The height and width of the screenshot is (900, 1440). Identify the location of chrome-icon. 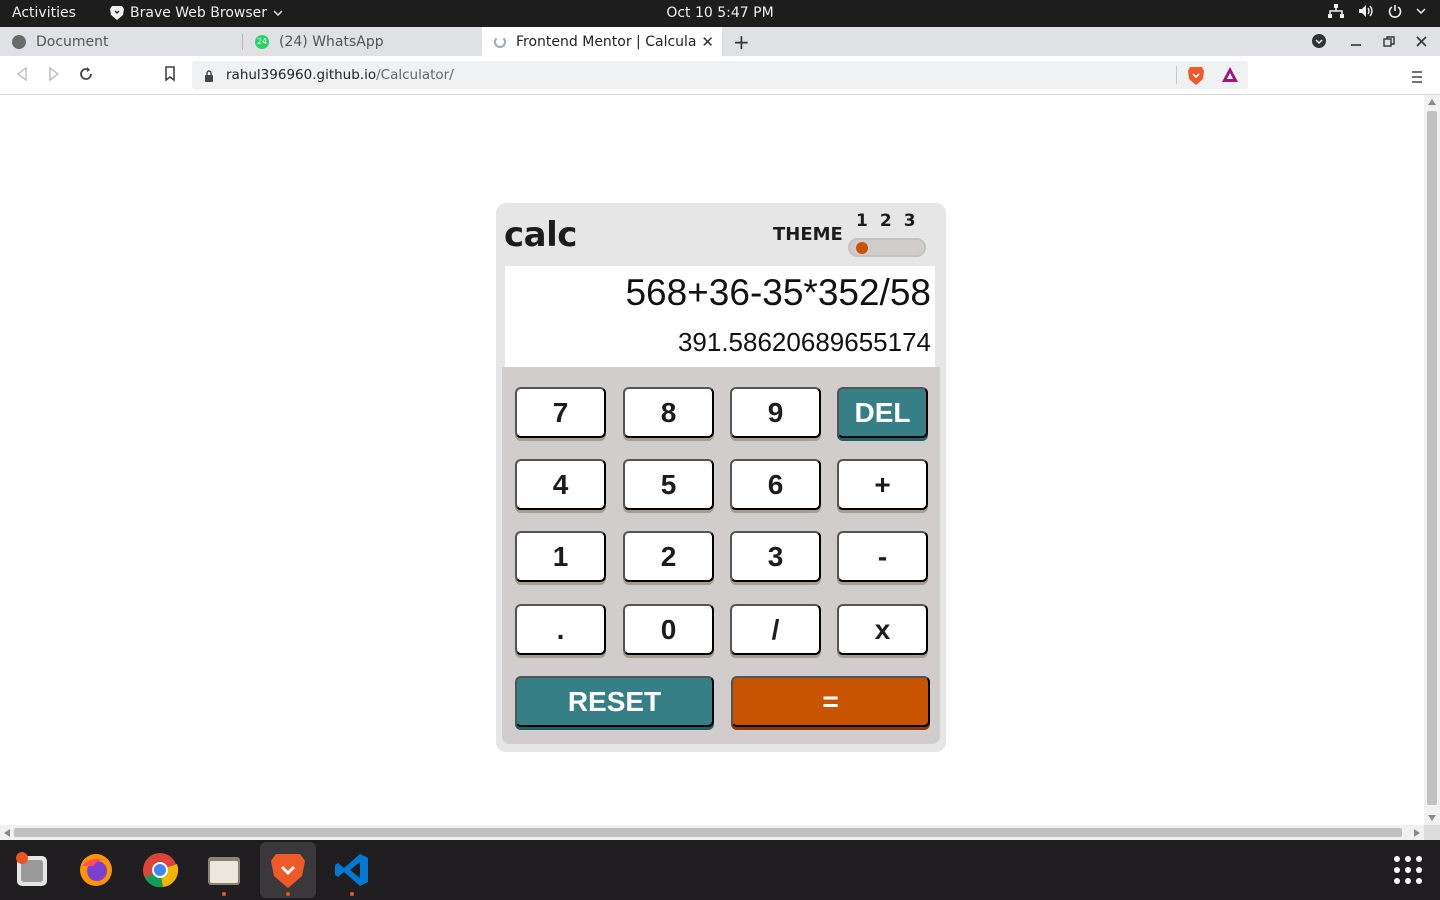
(161, 870).